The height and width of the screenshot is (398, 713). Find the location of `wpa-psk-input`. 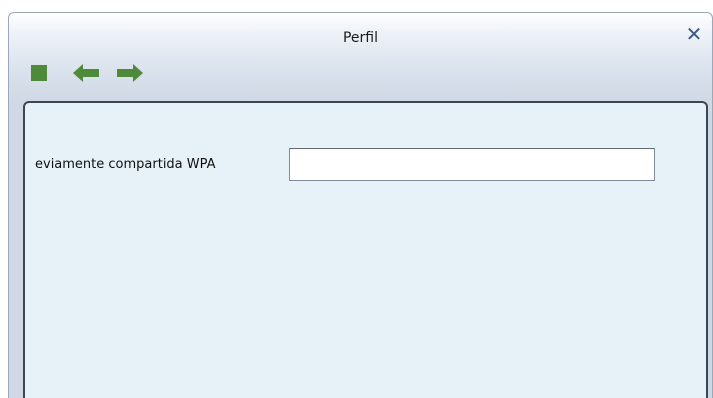

wpa-psk-input is located at coordinates (472, 164).